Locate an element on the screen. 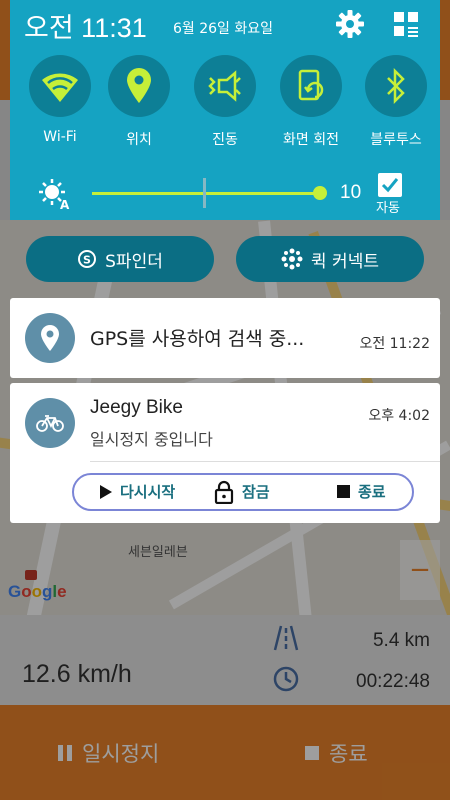 The width and height of the screenshot is (450, 800). vibrate-toggle is located at coordinates (225, 86).